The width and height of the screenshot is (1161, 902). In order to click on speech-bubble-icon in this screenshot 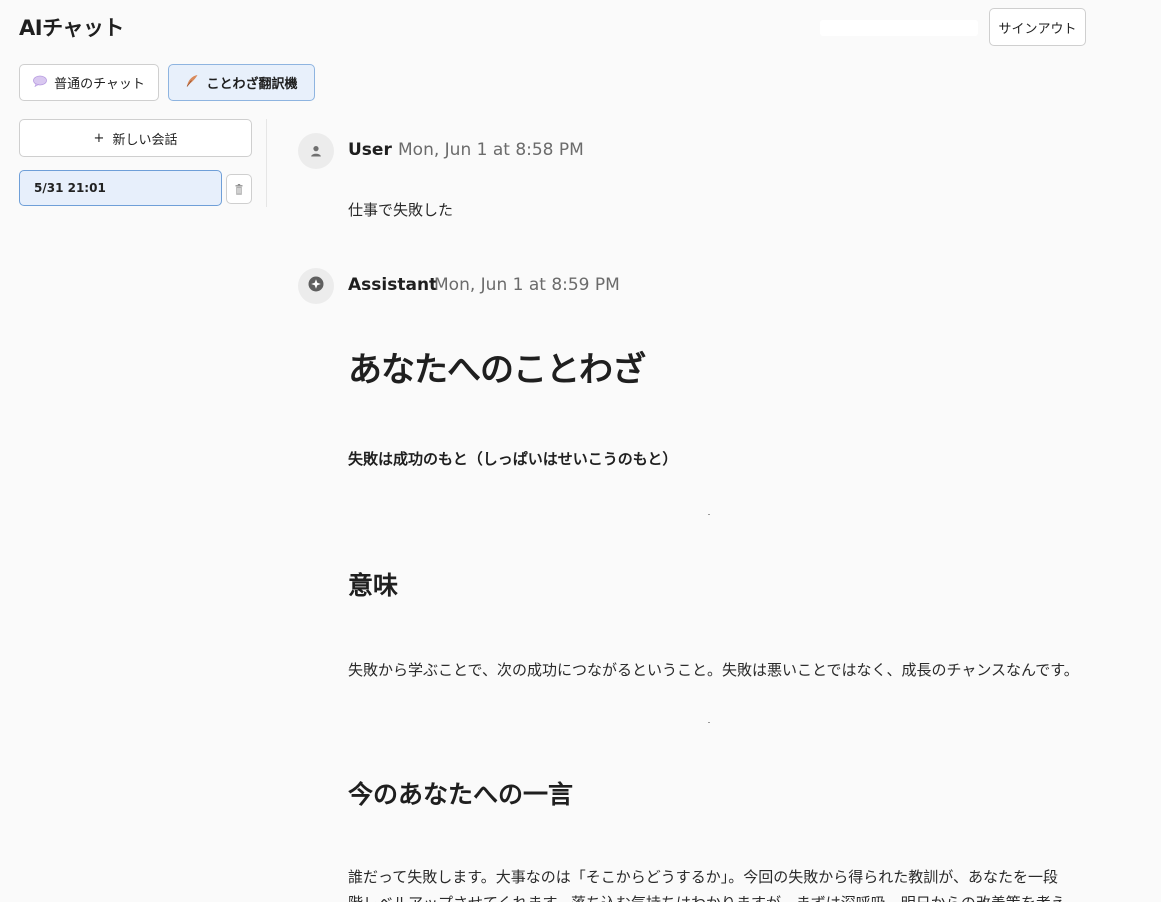, I will do `click(40, 82)`.